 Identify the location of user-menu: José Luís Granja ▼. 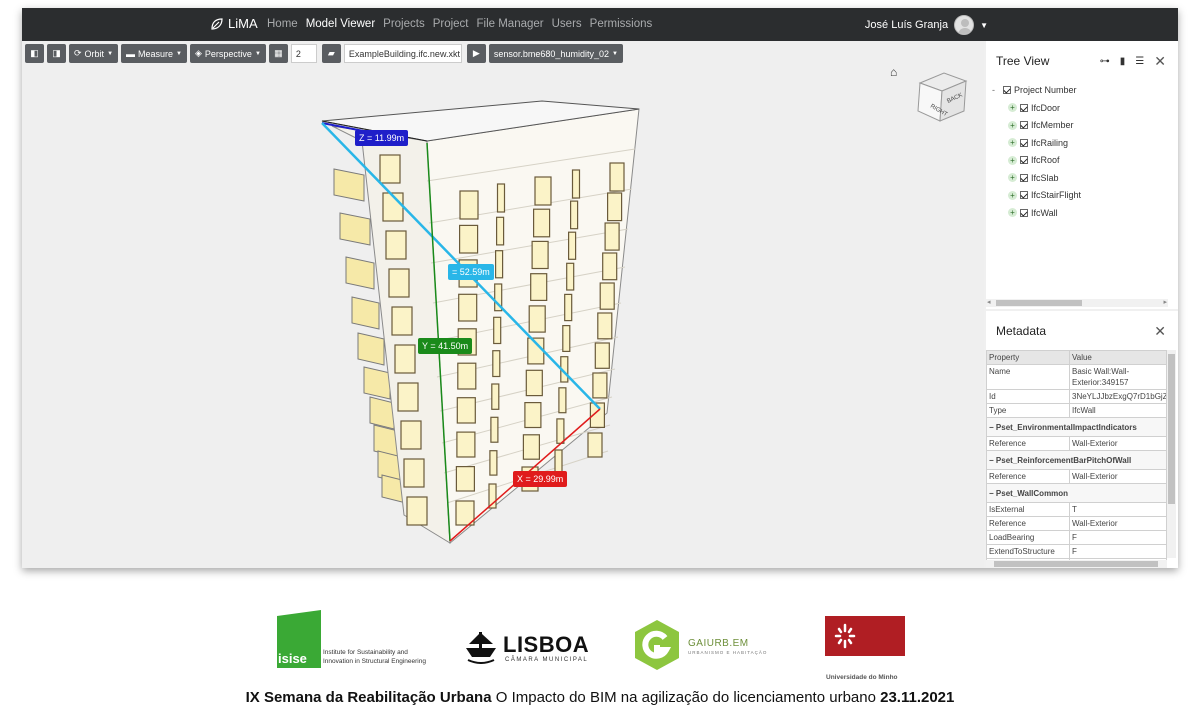
(926, 25).